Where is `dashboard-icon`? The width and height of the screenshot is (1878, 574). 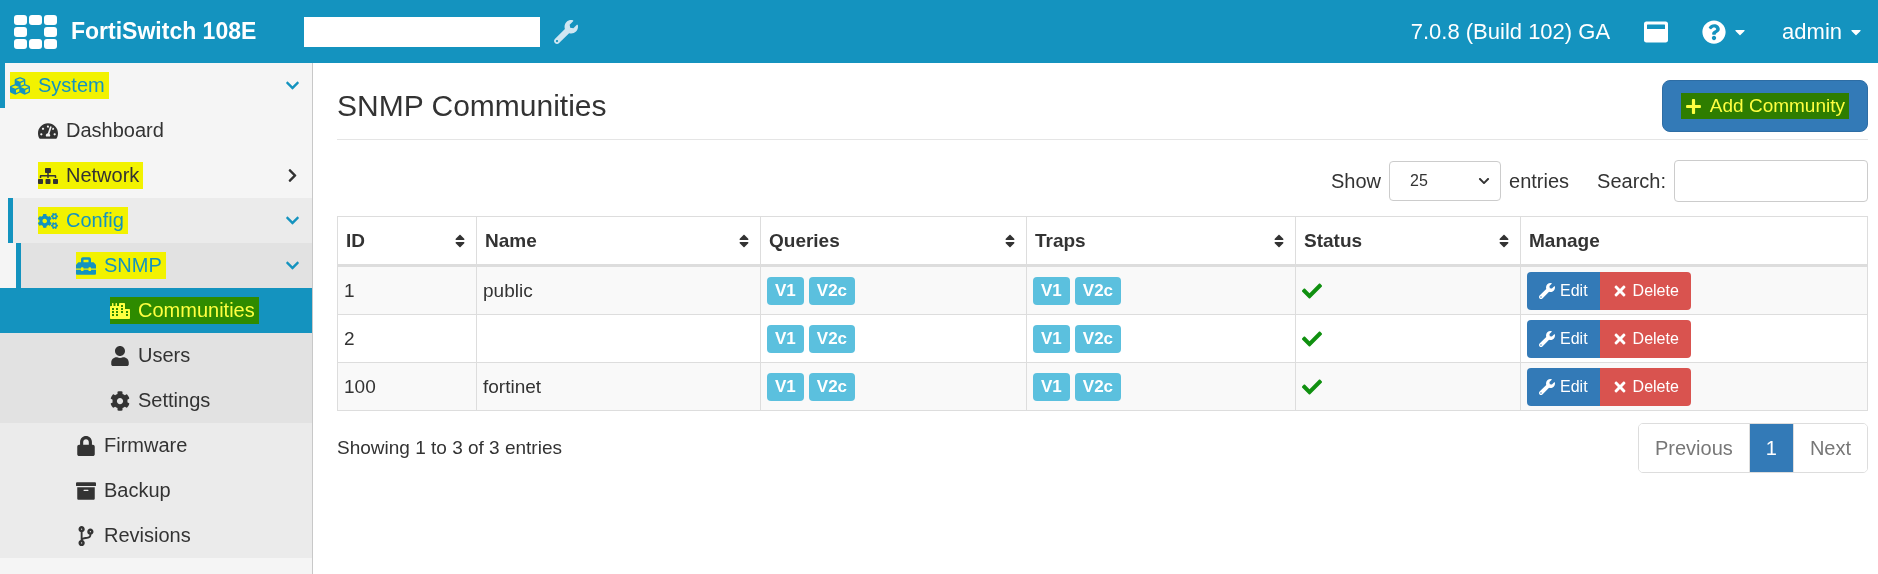
dashboard-icon is located at coordinates (48, 130).